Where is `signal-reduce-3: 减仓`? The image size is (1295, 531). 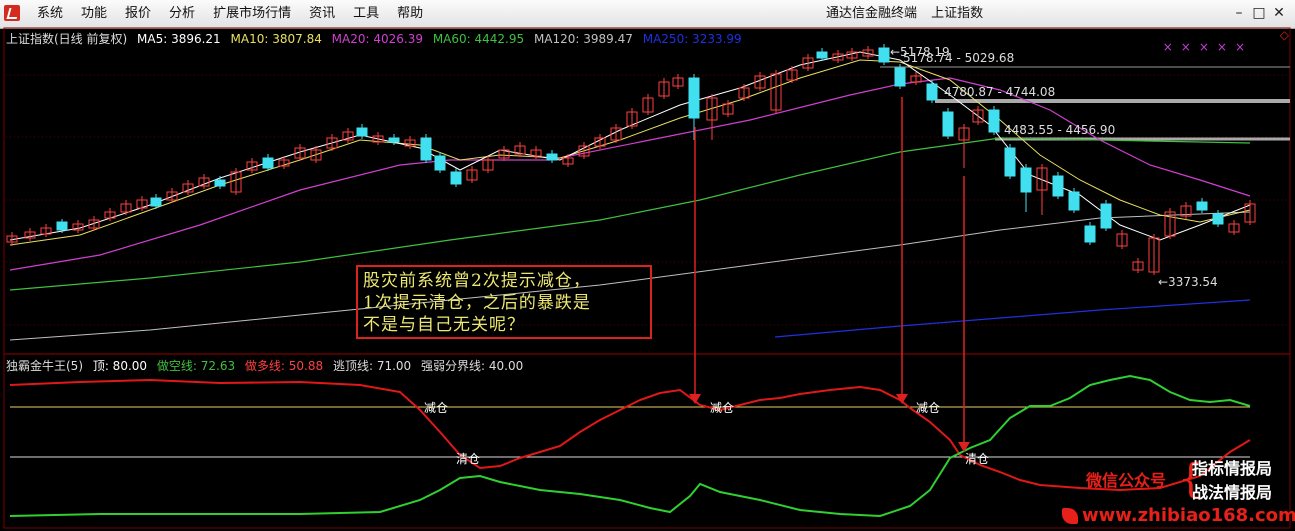 signal-reduce-3: 减仓 is located at coordinates (928, 408).